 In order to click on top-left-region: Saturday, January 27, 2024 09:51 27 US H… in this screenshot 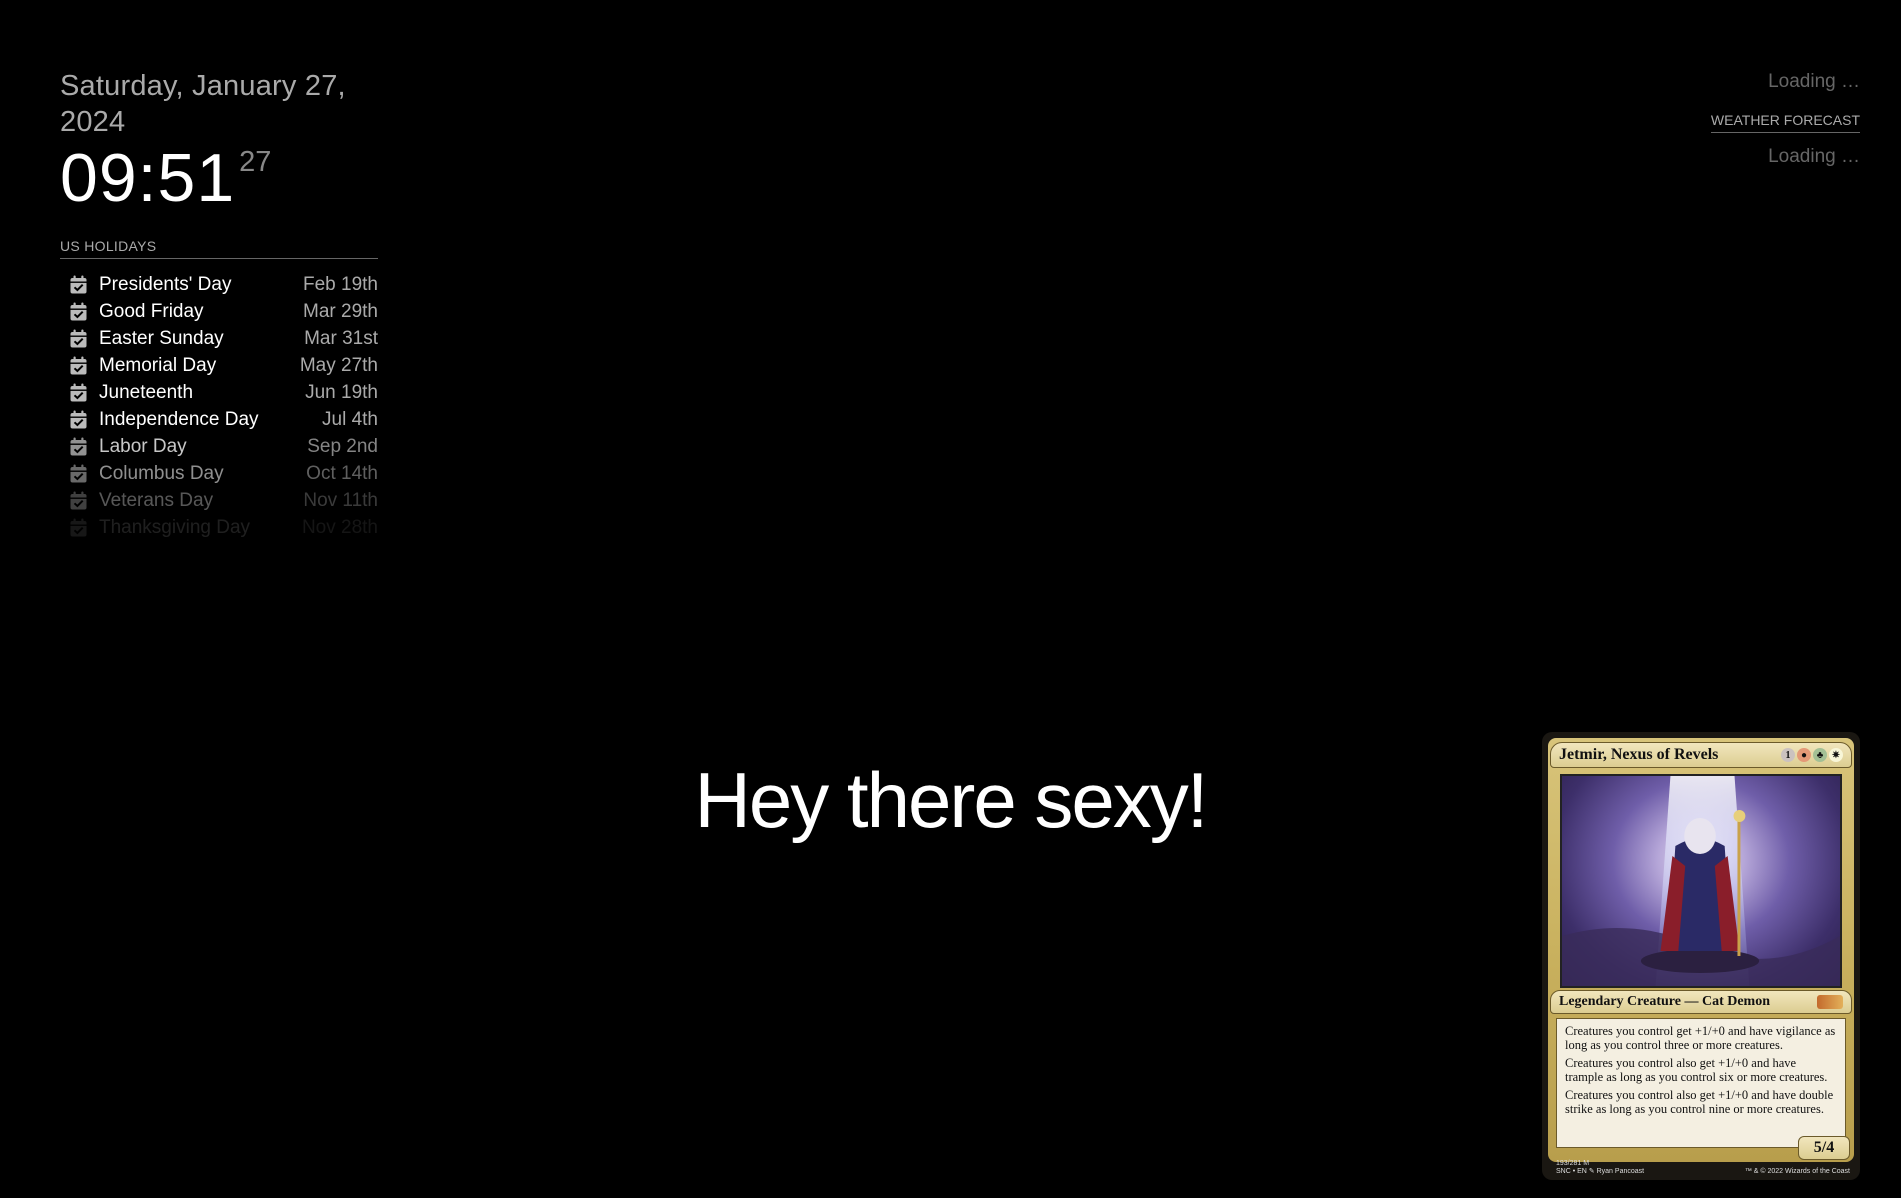, I will do `click(219, 304)`.